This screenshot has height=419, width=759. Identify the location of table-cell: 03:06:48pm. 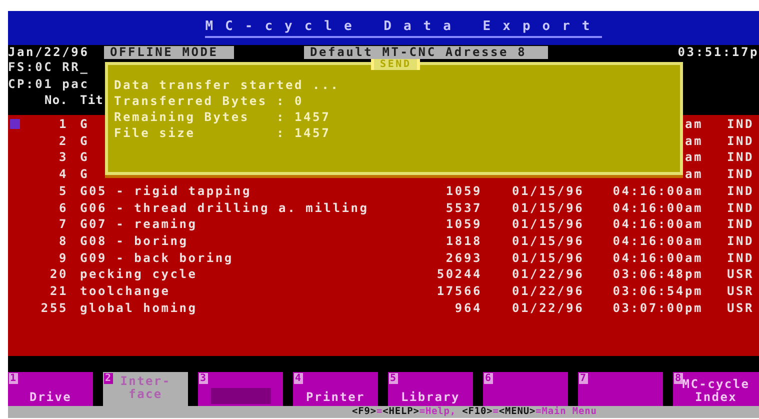
(657, 274).